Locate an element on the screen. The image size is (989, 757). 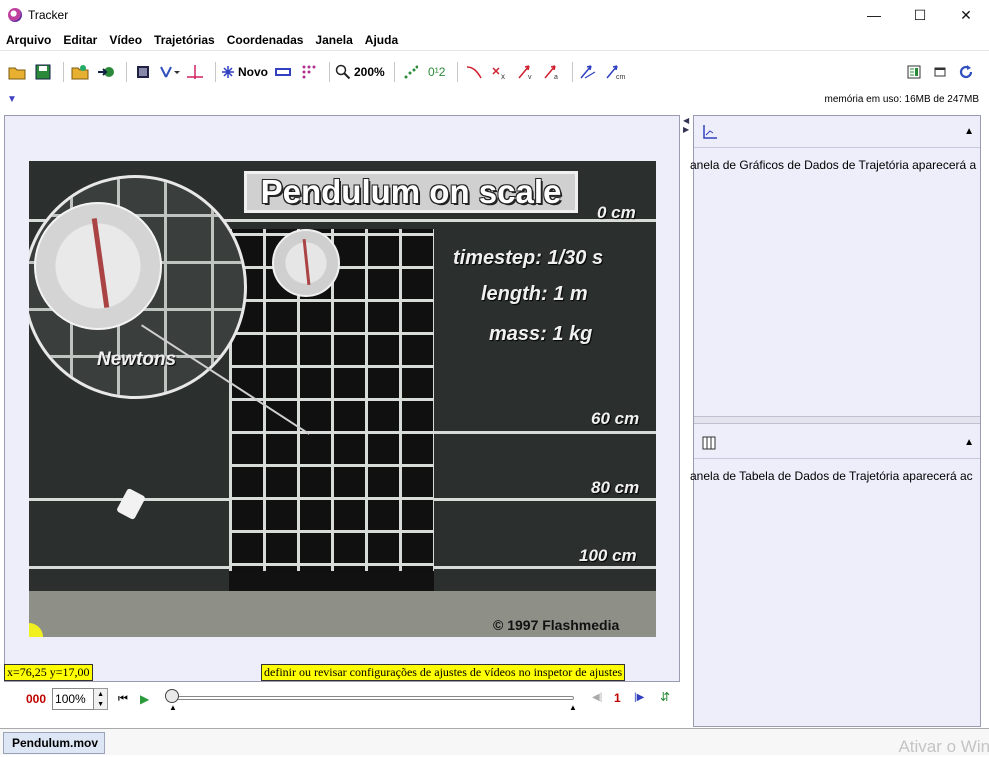
clip-settings-icon is located at coordinates (143, 72).